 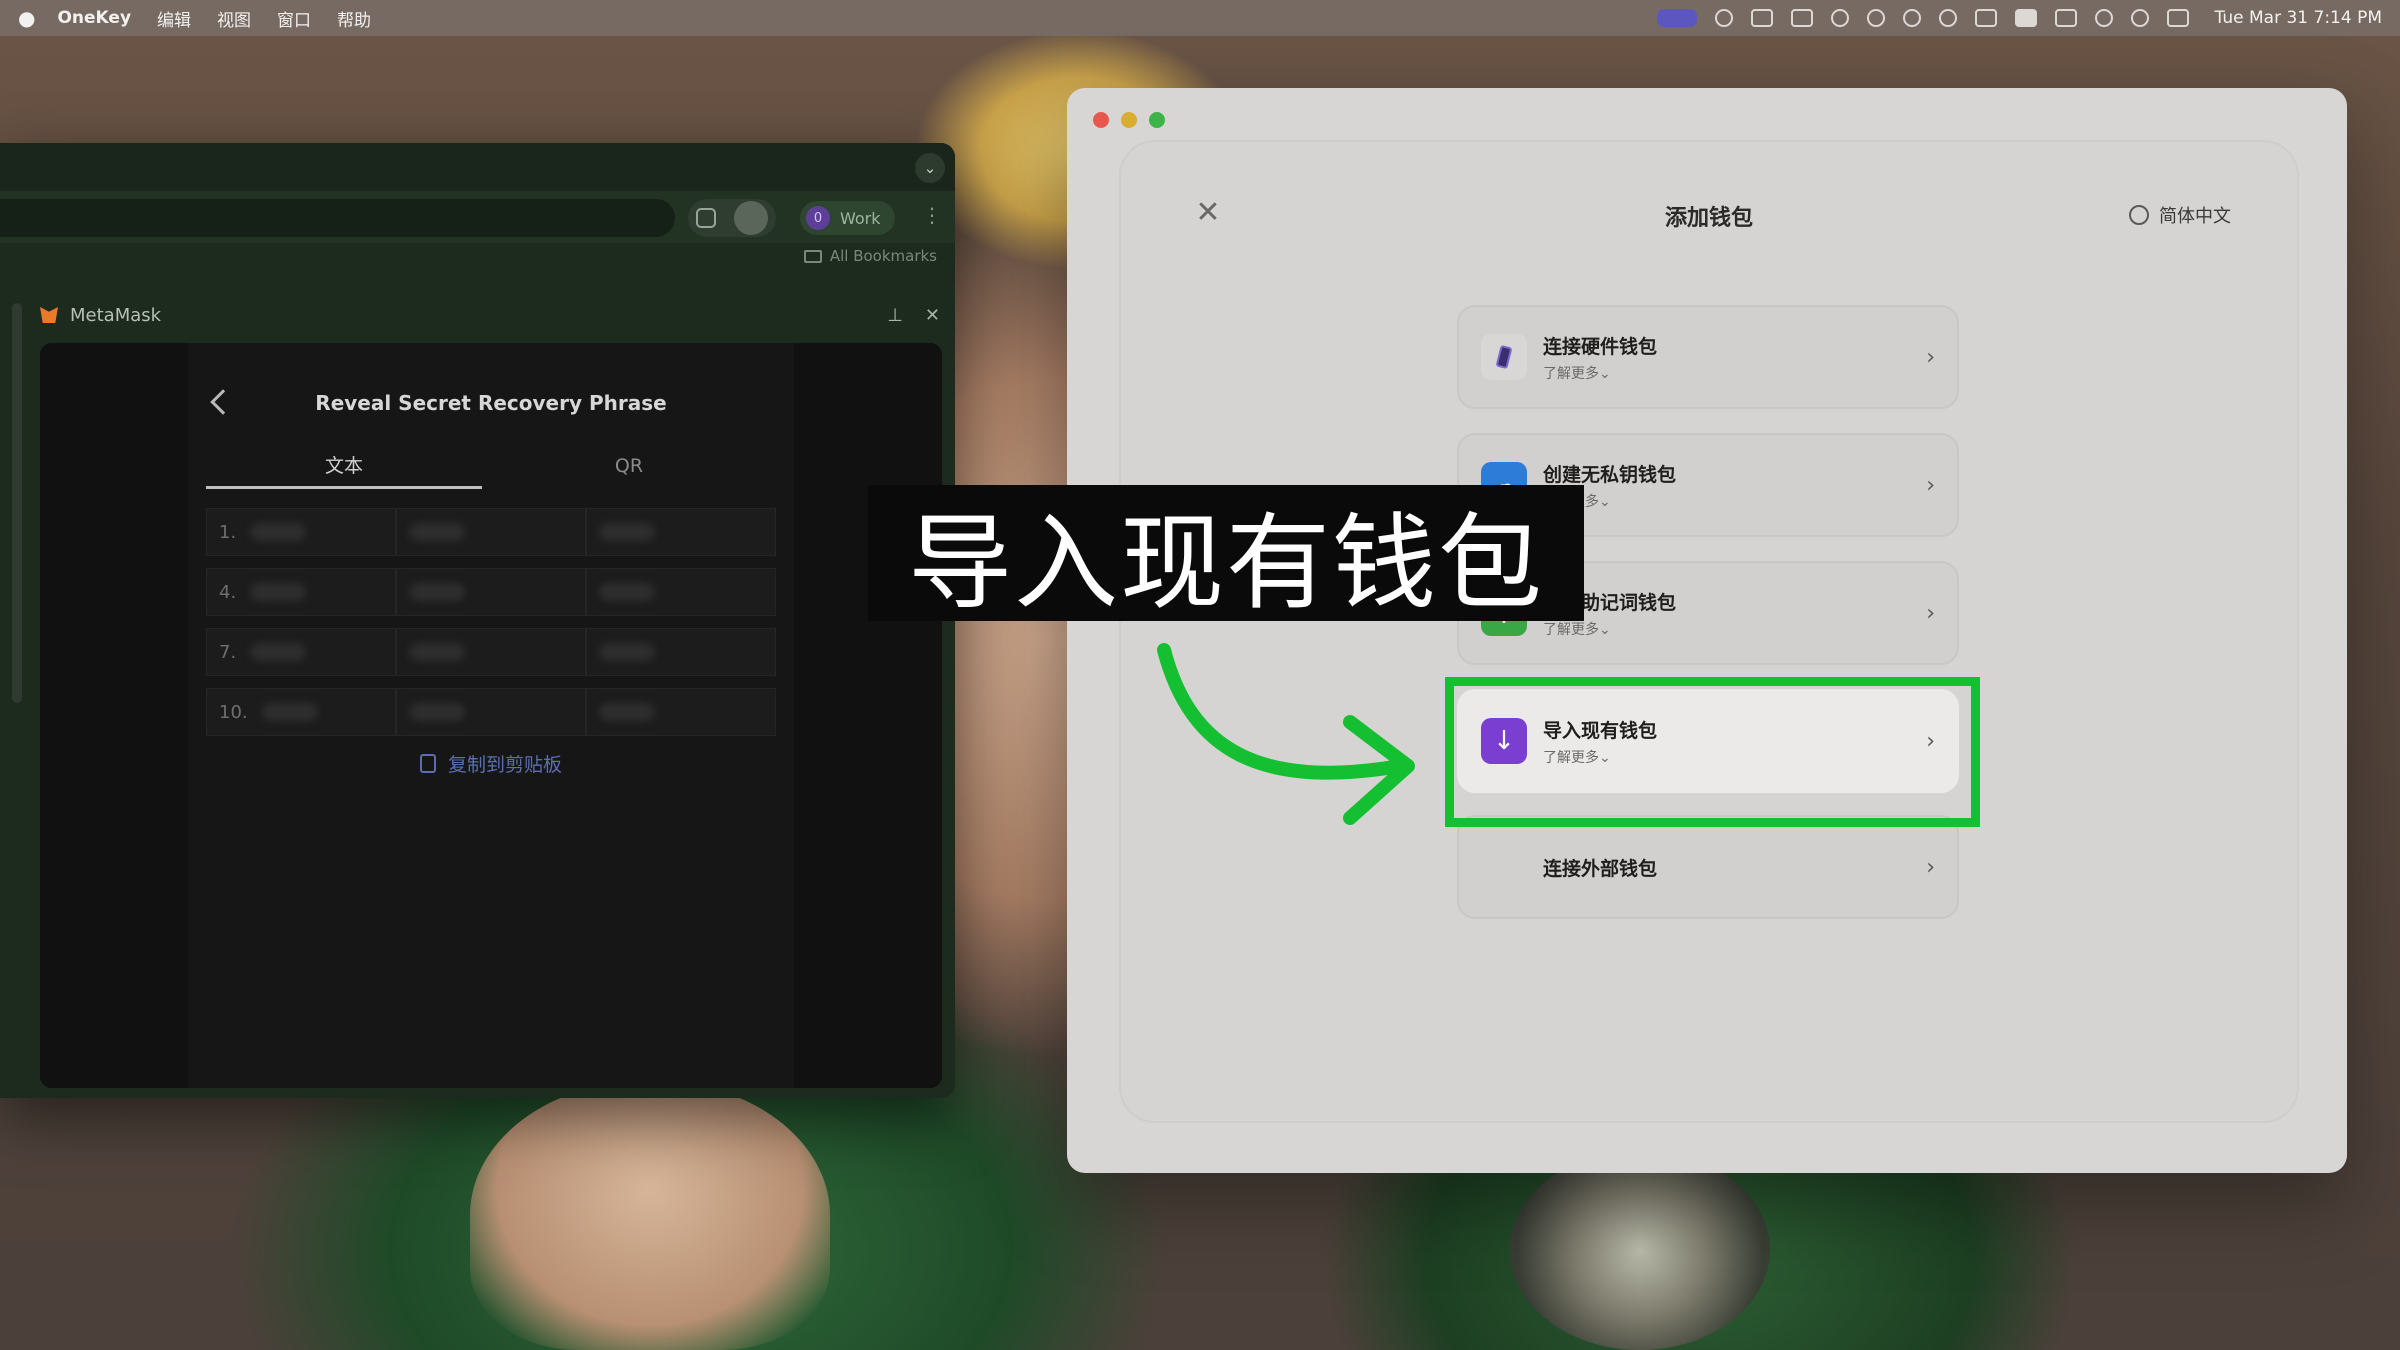 What do you see at coordinates (706, 218) in the screenshot?
I see `extensions-puzzle-icon` at bounding box center [706, 218].